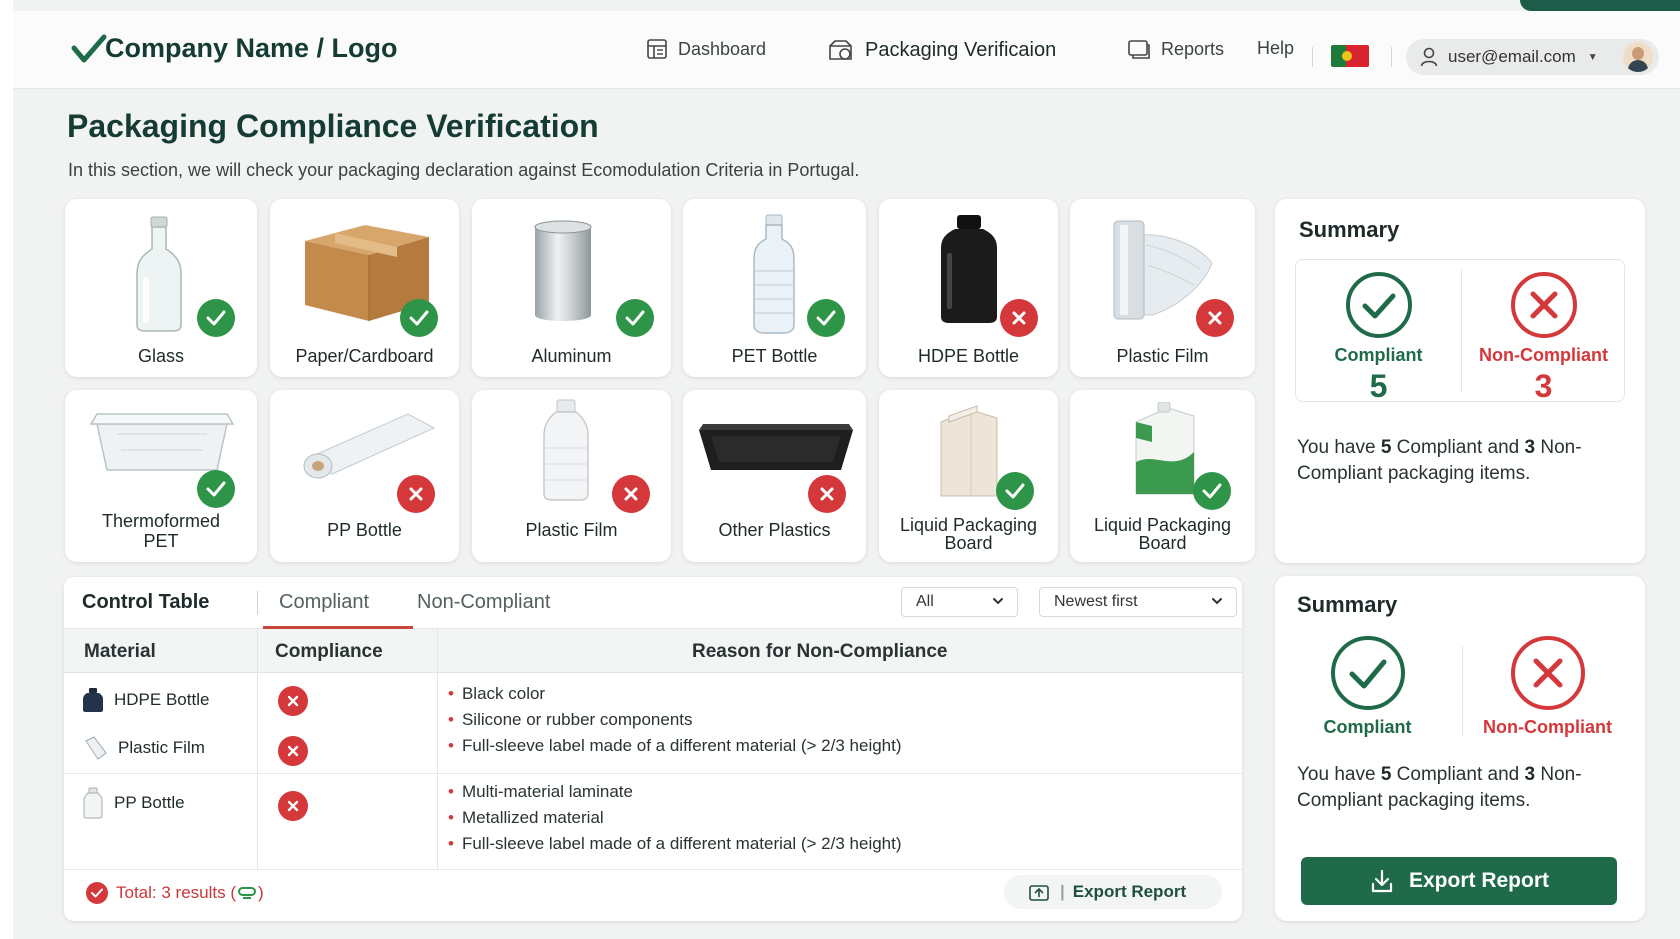  What do you see at coordinates (1532, 57) in the screenshot?
I see `user-menu: user@email.com ▼` at bounding box center [1532, 57].